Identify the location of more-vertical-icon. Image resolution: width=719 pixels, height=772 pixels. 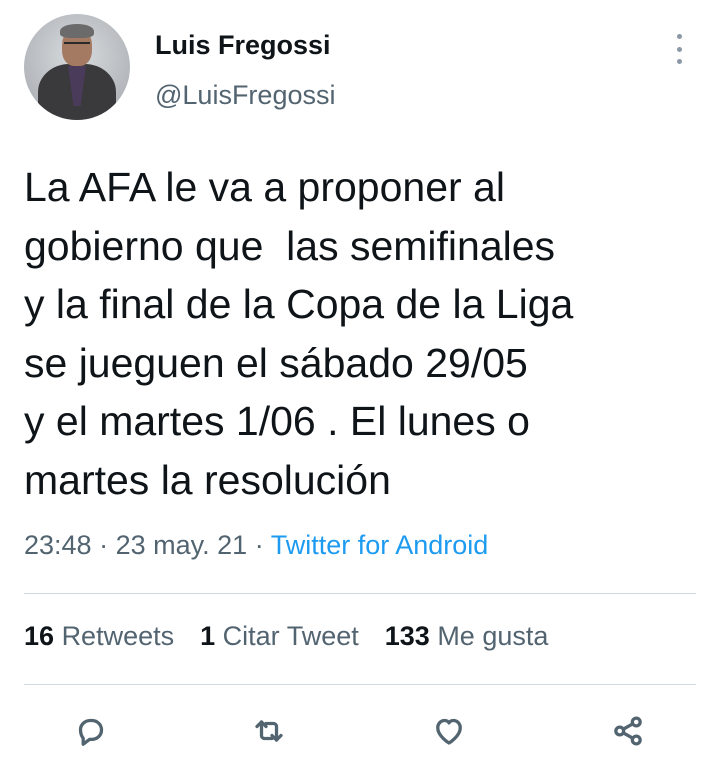
(679, 49).